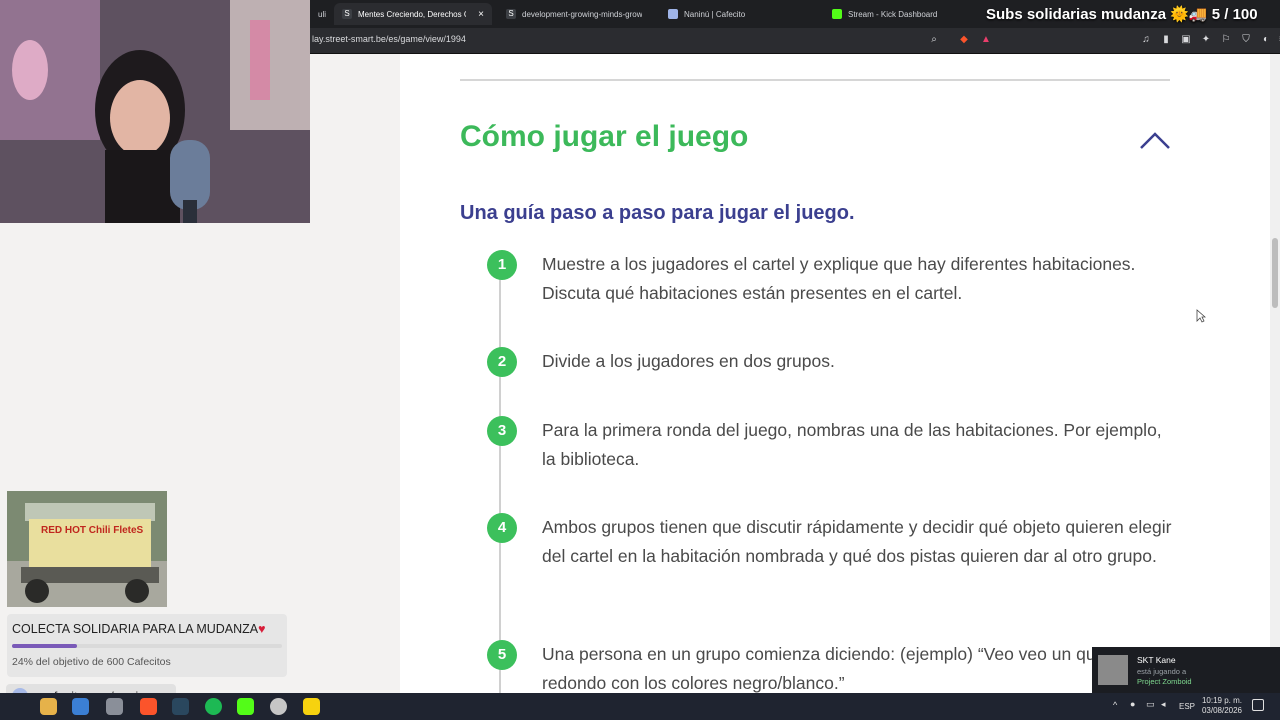  I want to click on windows-taskbar: ^ ● ▭ ◂ ESP 10:19 p. m. 03/08/2026, so click(640, 706).